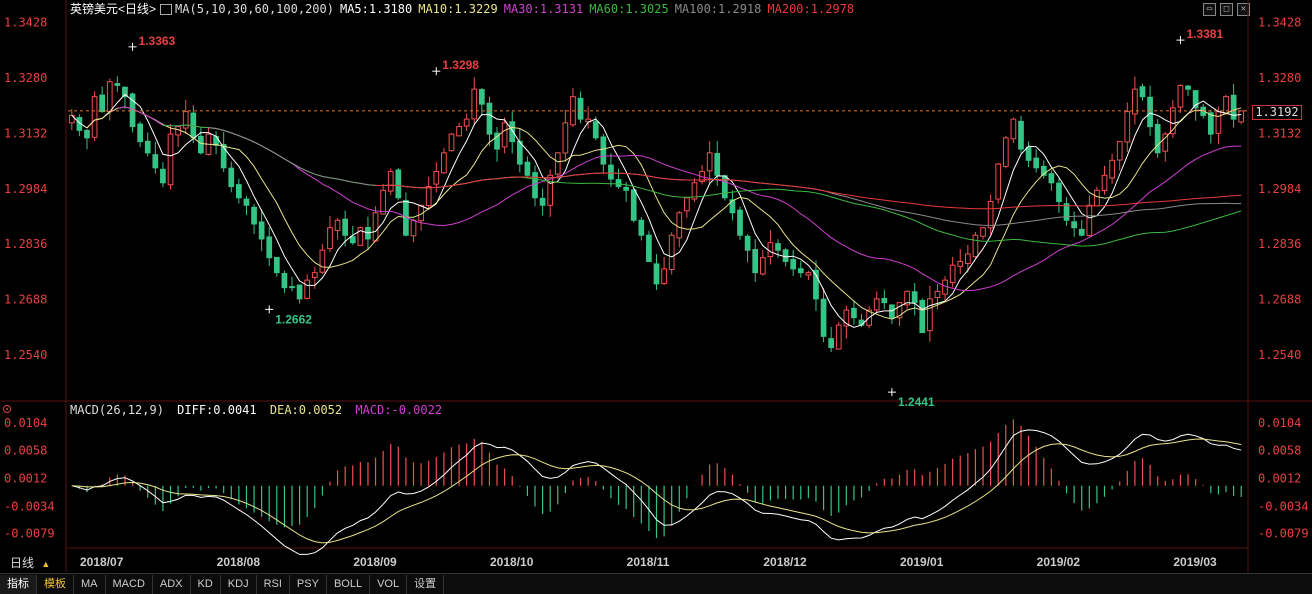 The width and height of the screenshot is (1312, 594). What do you see at coordinates (55, 584) in the screenshot?
I see `tab-templates: 模板` at bounding box center [55, 584].